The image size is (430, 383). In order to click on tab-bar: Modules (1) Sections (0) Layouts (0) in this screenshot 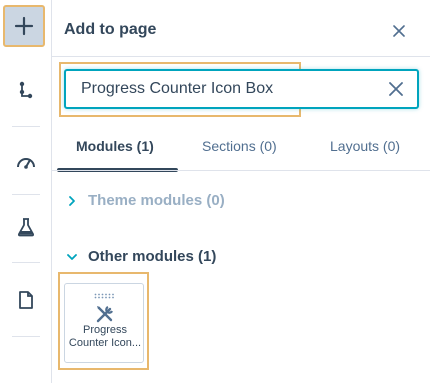, I will do `click(241, 150)`.